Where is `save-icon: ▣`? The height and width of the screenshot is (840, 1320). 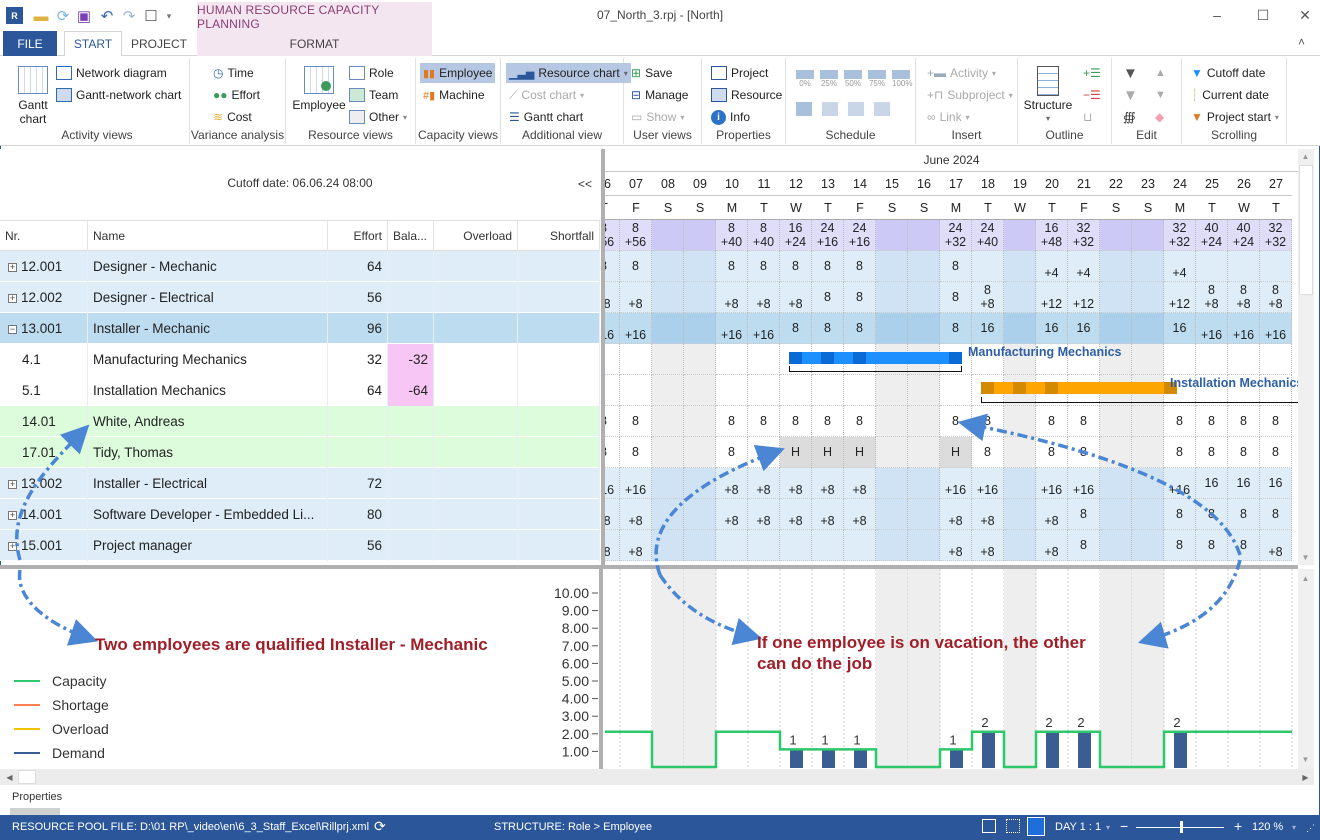 save-icon: ▣ is located at coordinates (84, 16).